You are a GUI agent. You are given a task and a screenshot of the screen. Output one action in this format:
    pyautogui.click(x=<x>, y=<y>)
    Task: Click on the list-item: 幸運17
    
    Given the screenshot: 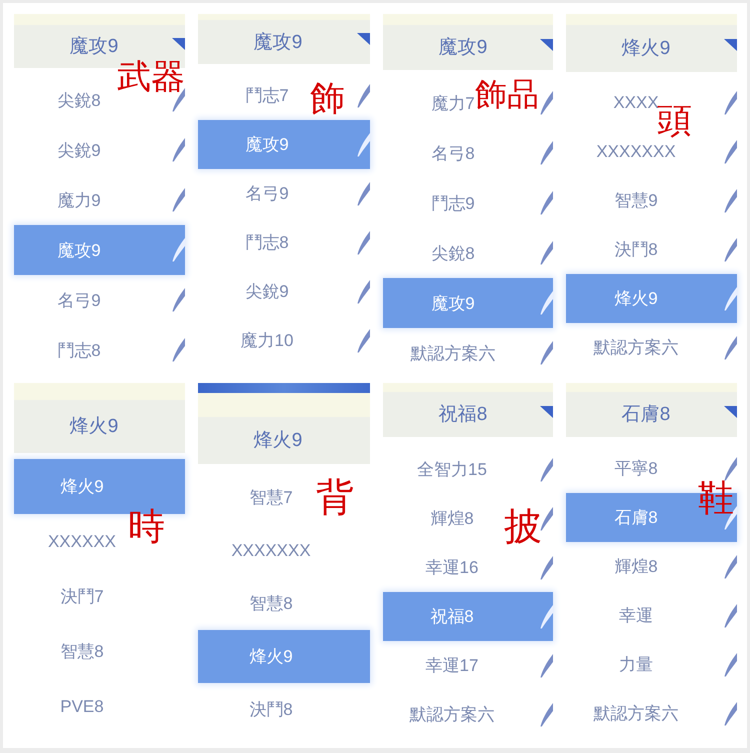 What is the action you would take?
    pyautogui.click(x=452, y=665)
    